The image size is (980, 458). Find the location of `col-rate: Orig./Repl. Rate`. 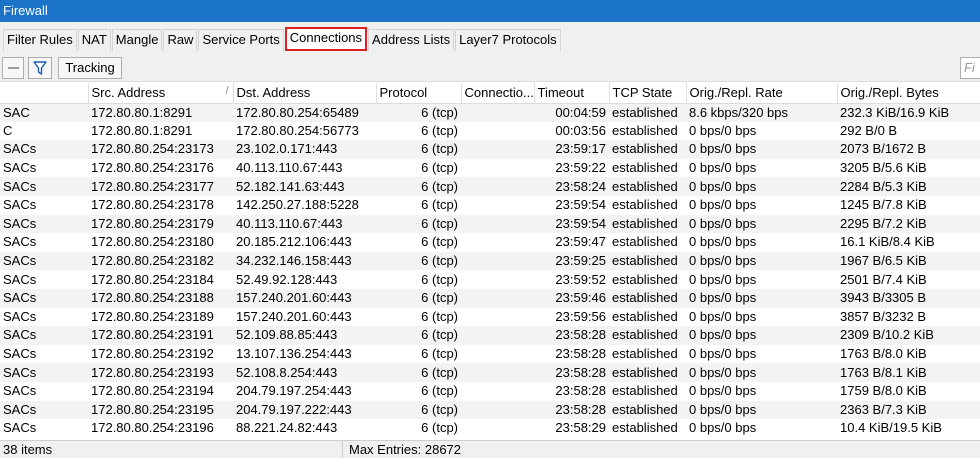

col-rate: Orig./Repl. Rate is located at coordinates (762, 93).